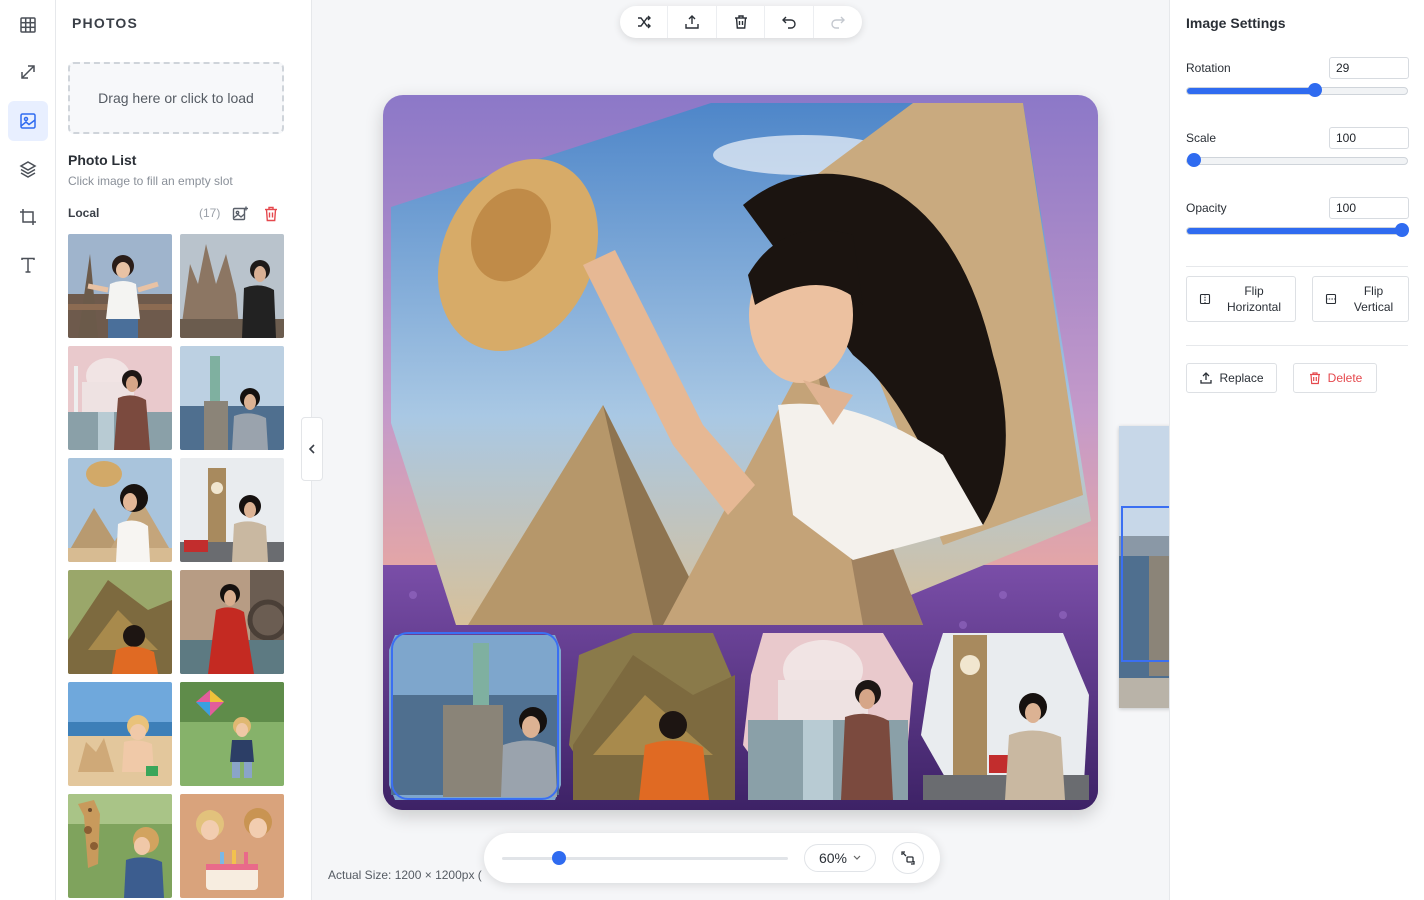 The height and width of the screenshot is (900, 1424). Describe the element at coordinates (1373, 291) in the screenshot. I see `flip-vertical-line1: Flip` at that location.